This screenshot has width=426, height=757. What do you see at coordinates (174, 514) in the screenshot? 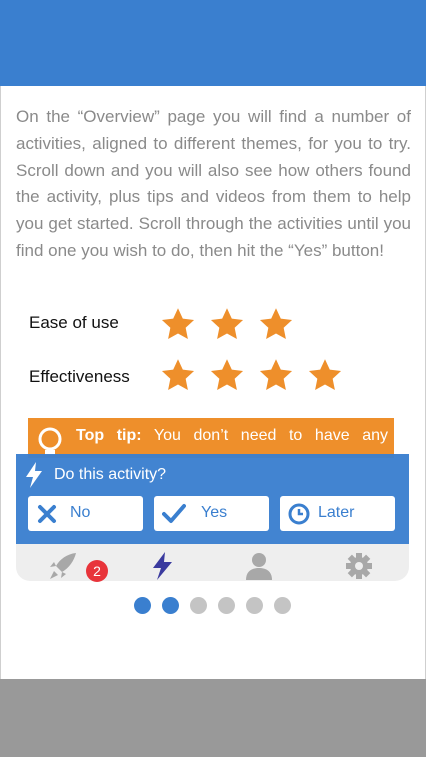
I see `checkmark-icon` at bounding box center [174, 514].